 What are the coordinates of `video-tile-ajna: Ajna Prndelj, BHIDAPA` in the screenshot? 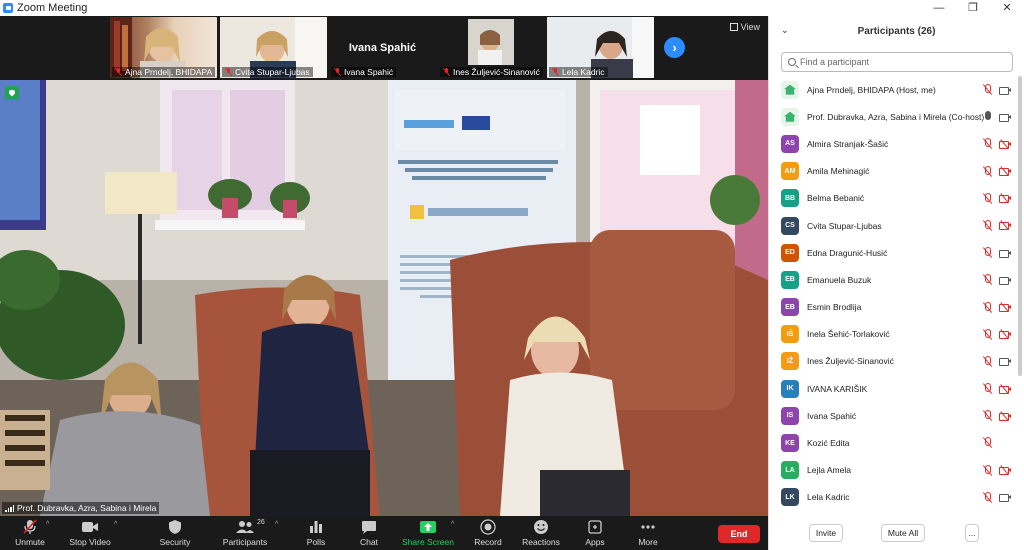 It's located at (163, 47).